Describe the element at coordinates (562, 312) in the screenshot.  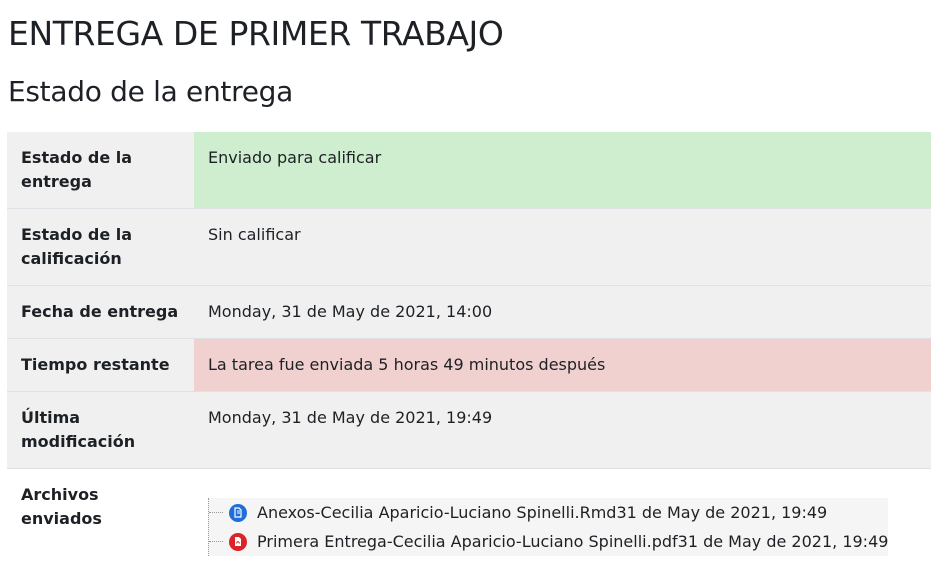
I see `due-date-value: Monday, 31 de May de 2021, 14:00` at that location.